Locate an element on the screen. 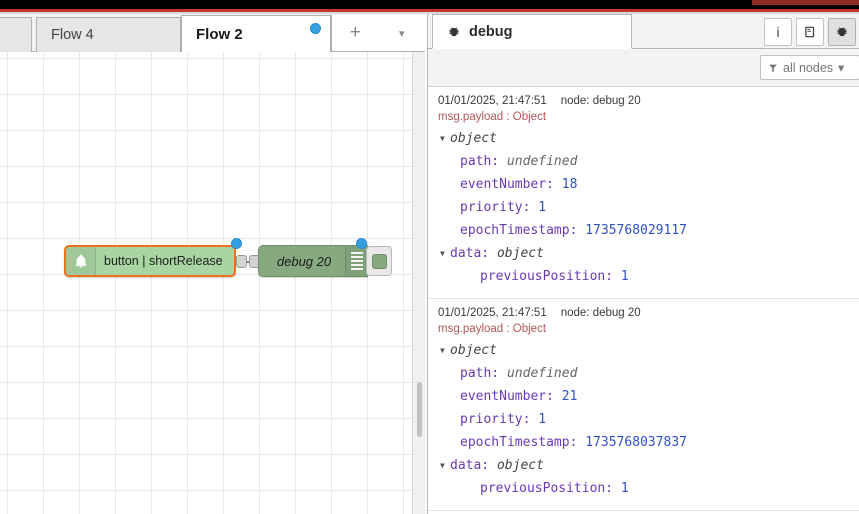 This screenshot has width=859, height=514. node-label: button | shortRelease is located at coordinates (163, 261).